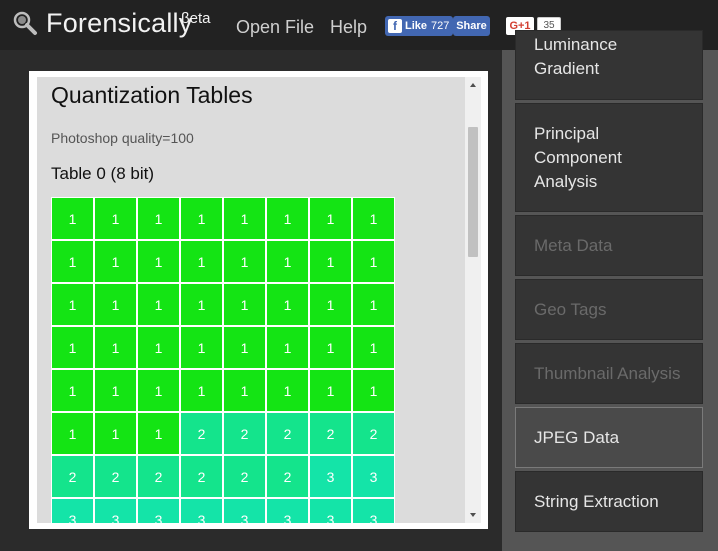  I want to click on tool-thumbnail-analysis: Thumbnail Analysis, so click(609, 373).